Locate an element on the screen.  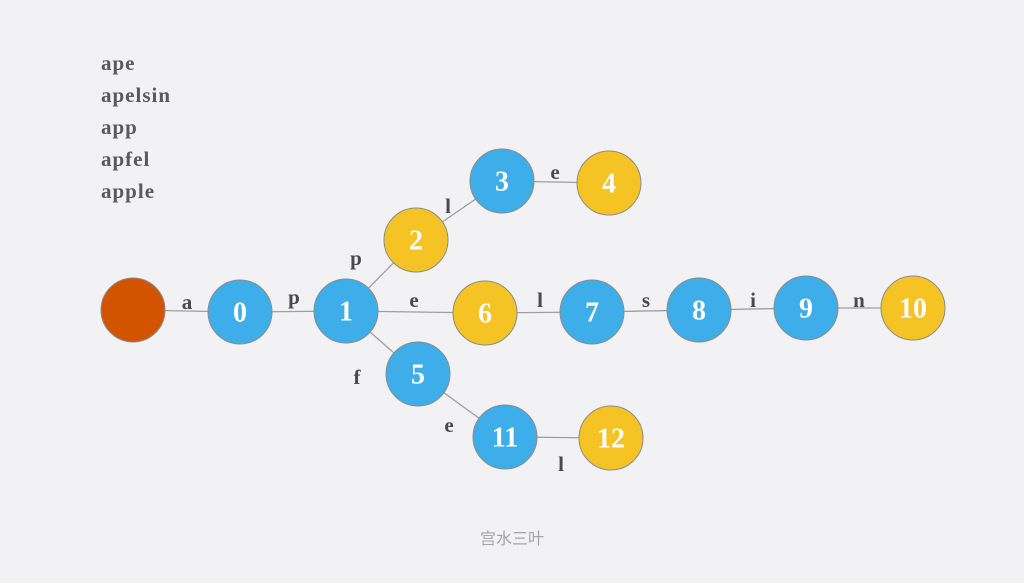
node-label: 0 is located at coordinates (240, 313).